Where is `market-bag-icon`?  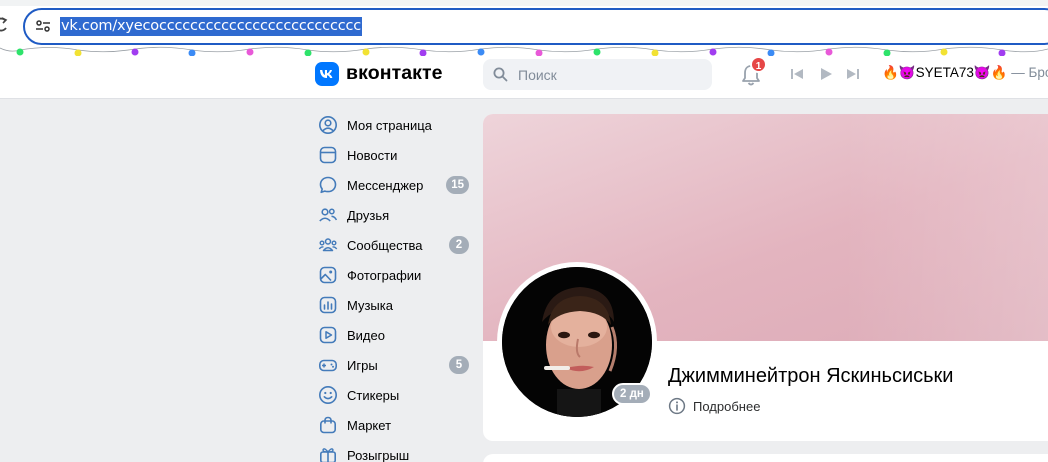 market-bag-icon is located at coordinates (328, 425).